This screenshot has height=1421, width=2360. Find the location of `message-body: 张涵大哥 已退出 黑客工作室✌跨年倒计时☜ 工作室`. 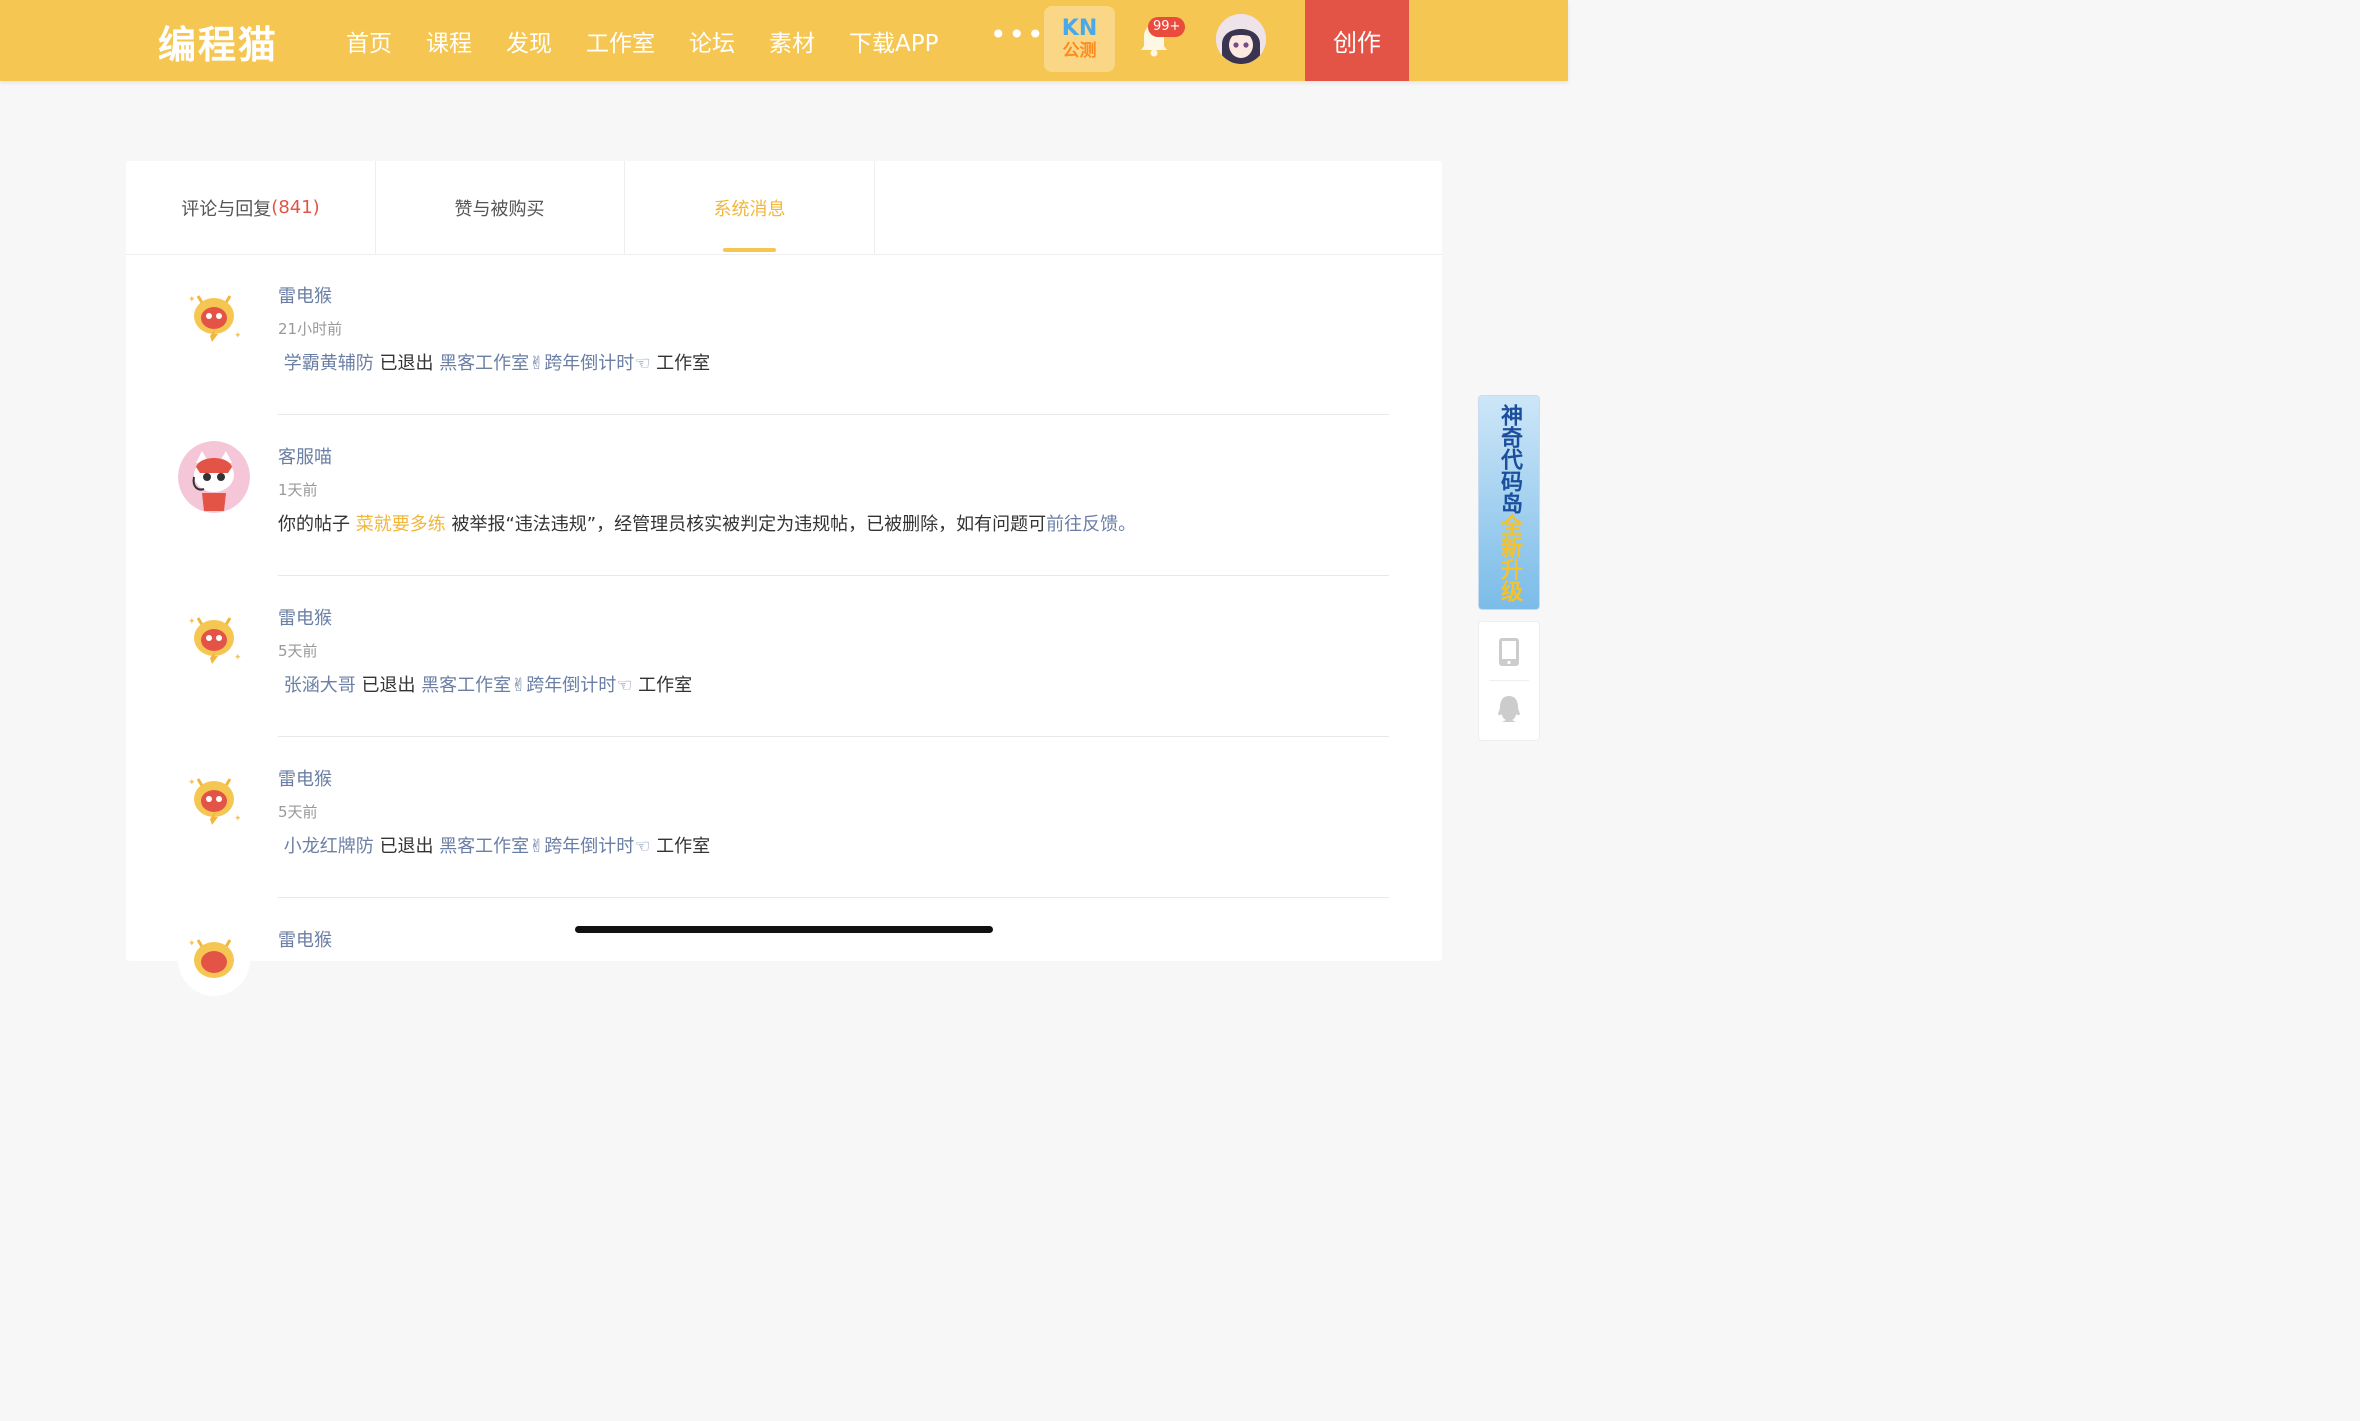

message-body: 张涵大哥 已退出 黑客工作室✌跨年倒计时☜ 工作室 is located at coordinates (485, 684).